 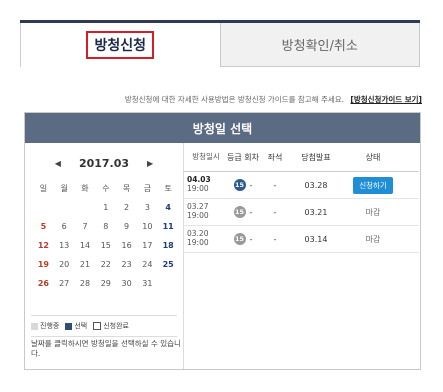 I want to click on selected-swatch-icon, so click(x=69, y=326).